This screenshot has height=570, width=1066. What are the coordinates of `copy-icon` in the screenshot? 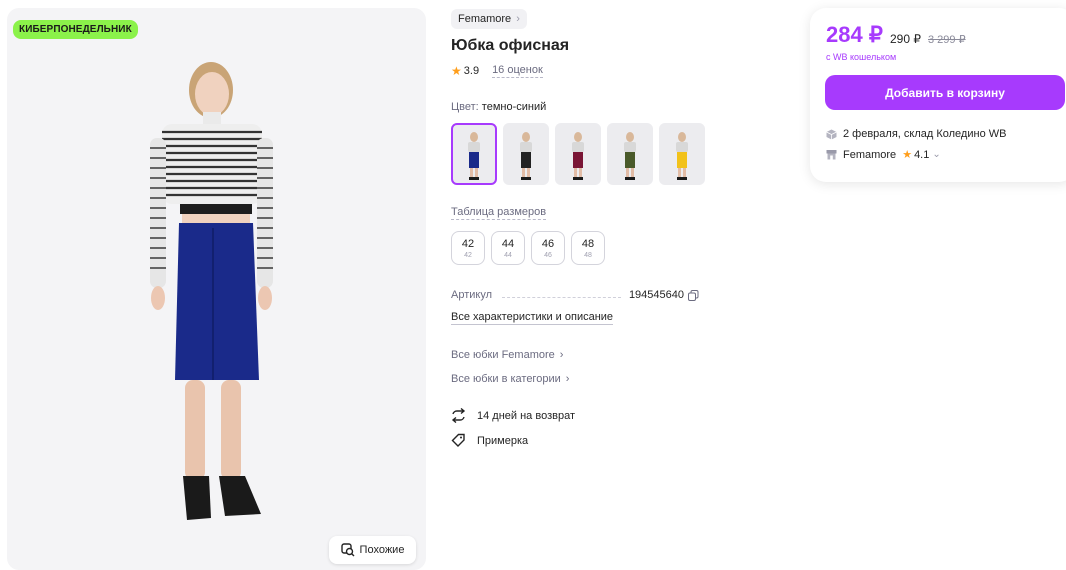 It's located at (693, 295).